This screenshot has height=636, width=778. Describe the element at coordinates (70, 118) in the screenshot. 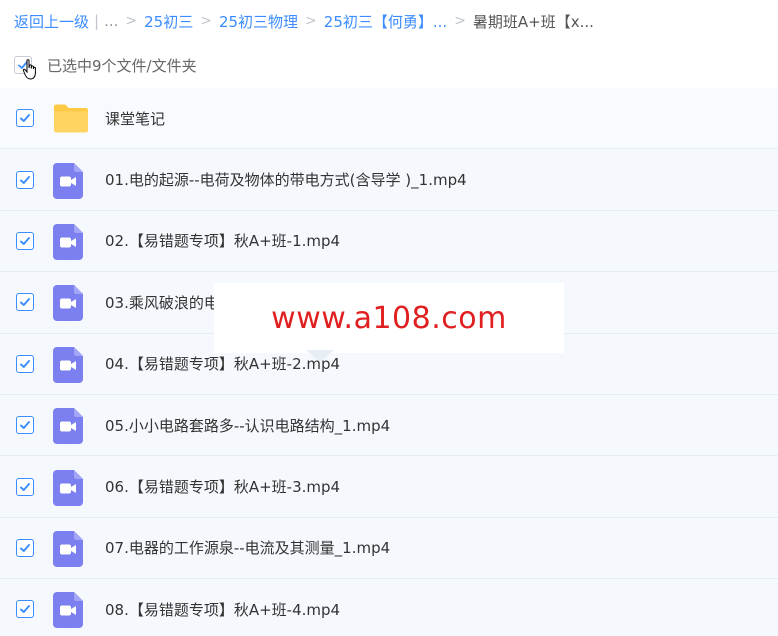

I see `folder-icon` at that location.